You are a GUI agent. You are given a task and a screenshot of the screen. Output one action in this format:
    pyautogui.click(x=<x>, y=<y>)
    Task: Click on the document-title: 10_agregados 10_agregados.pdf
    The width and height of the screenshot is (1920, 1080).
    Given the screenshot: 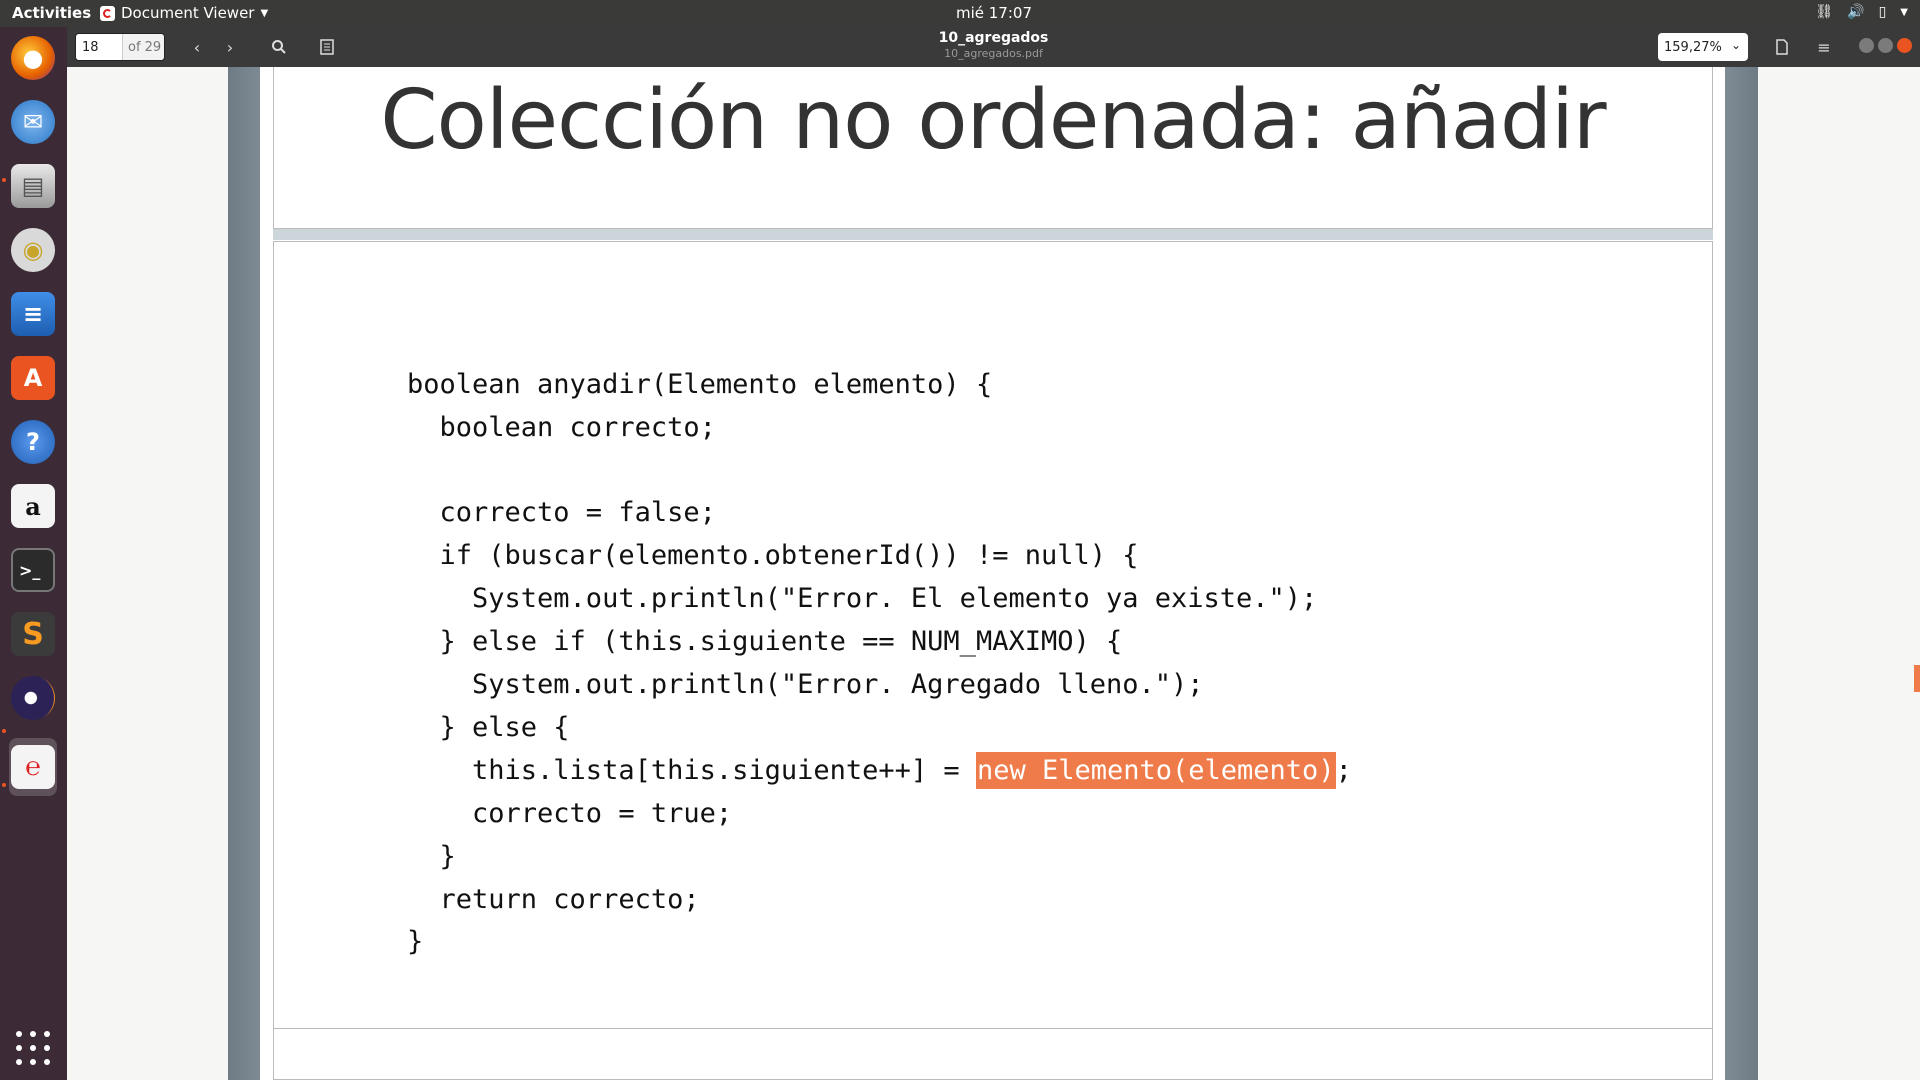 What is the action you would take?
    pyautogui.click(x=993, y=46)
    